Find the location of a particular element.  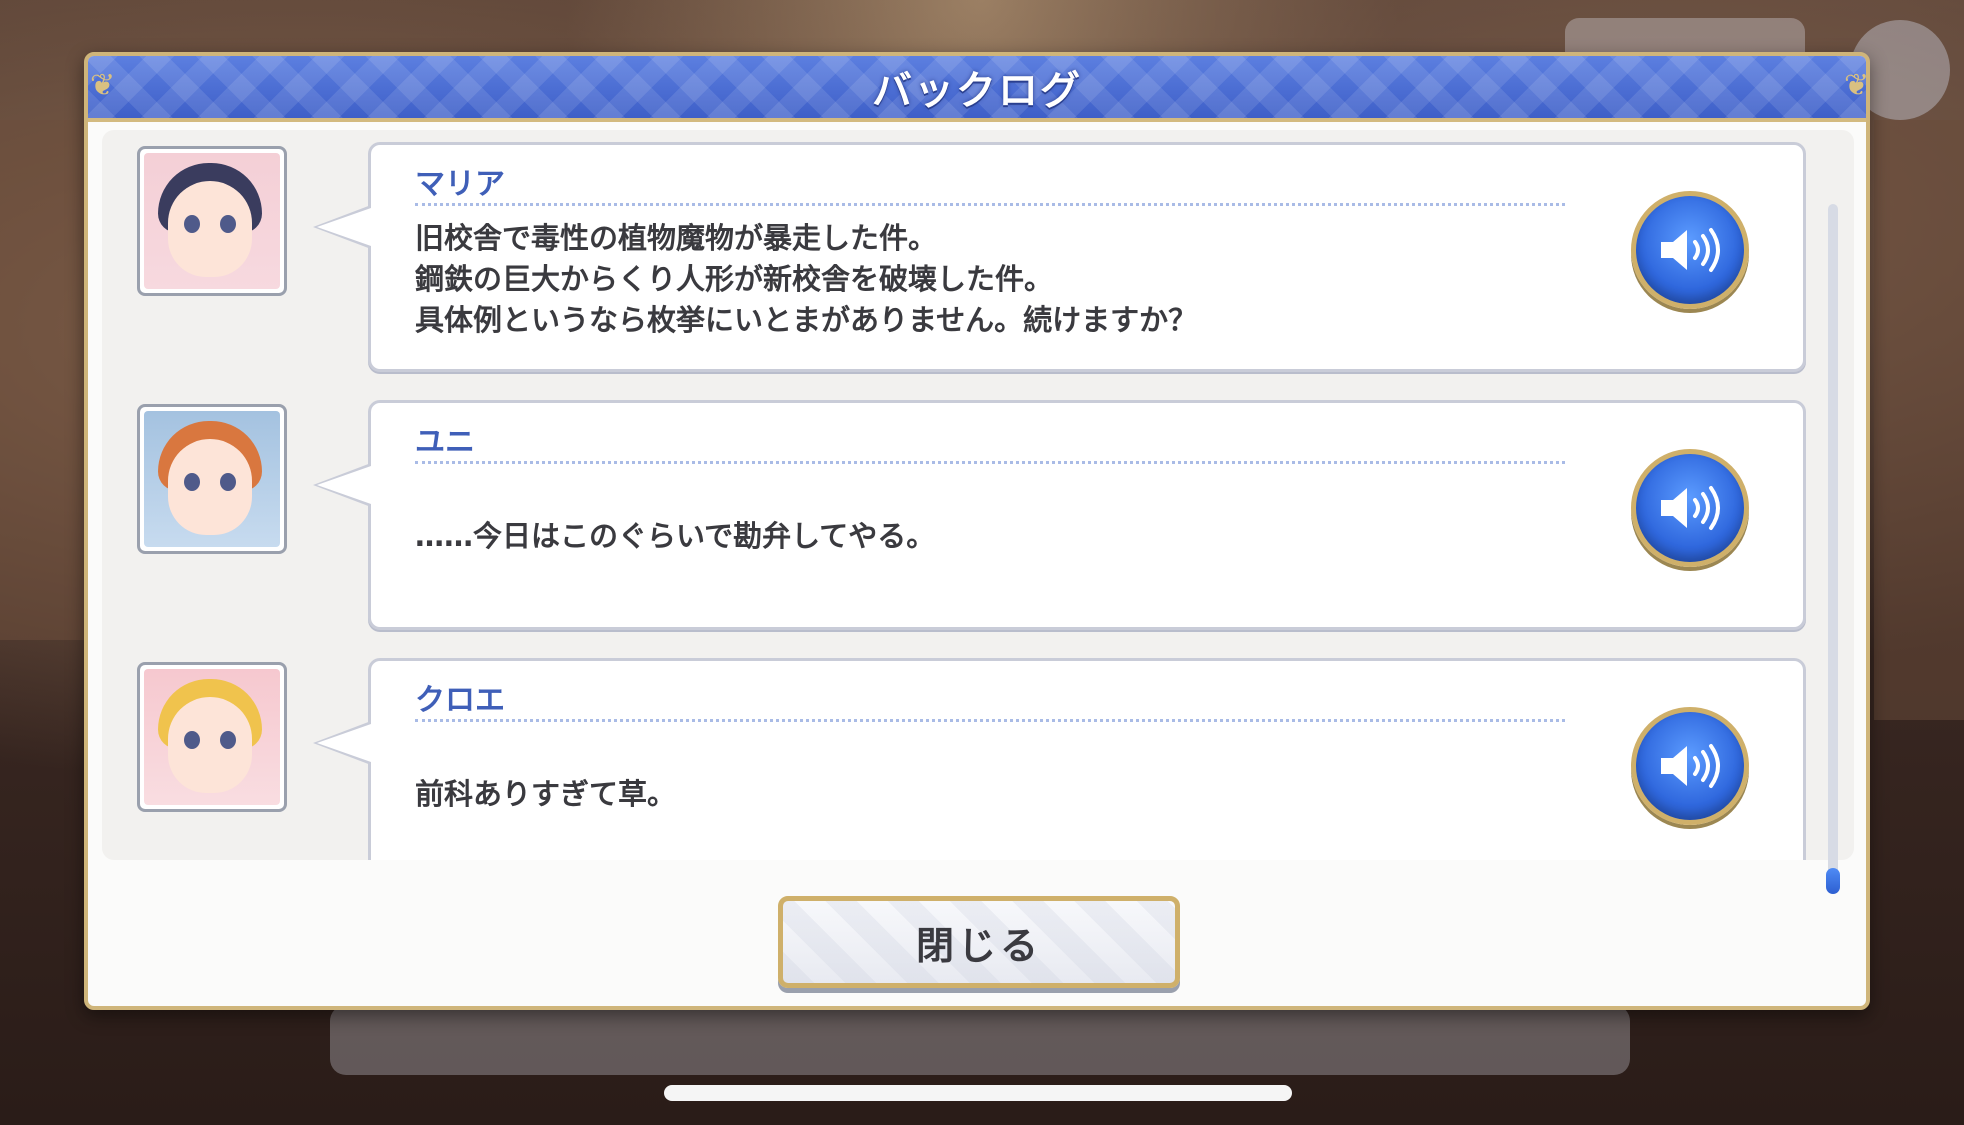

avatar-chloe is located at coordinates (212, 737).